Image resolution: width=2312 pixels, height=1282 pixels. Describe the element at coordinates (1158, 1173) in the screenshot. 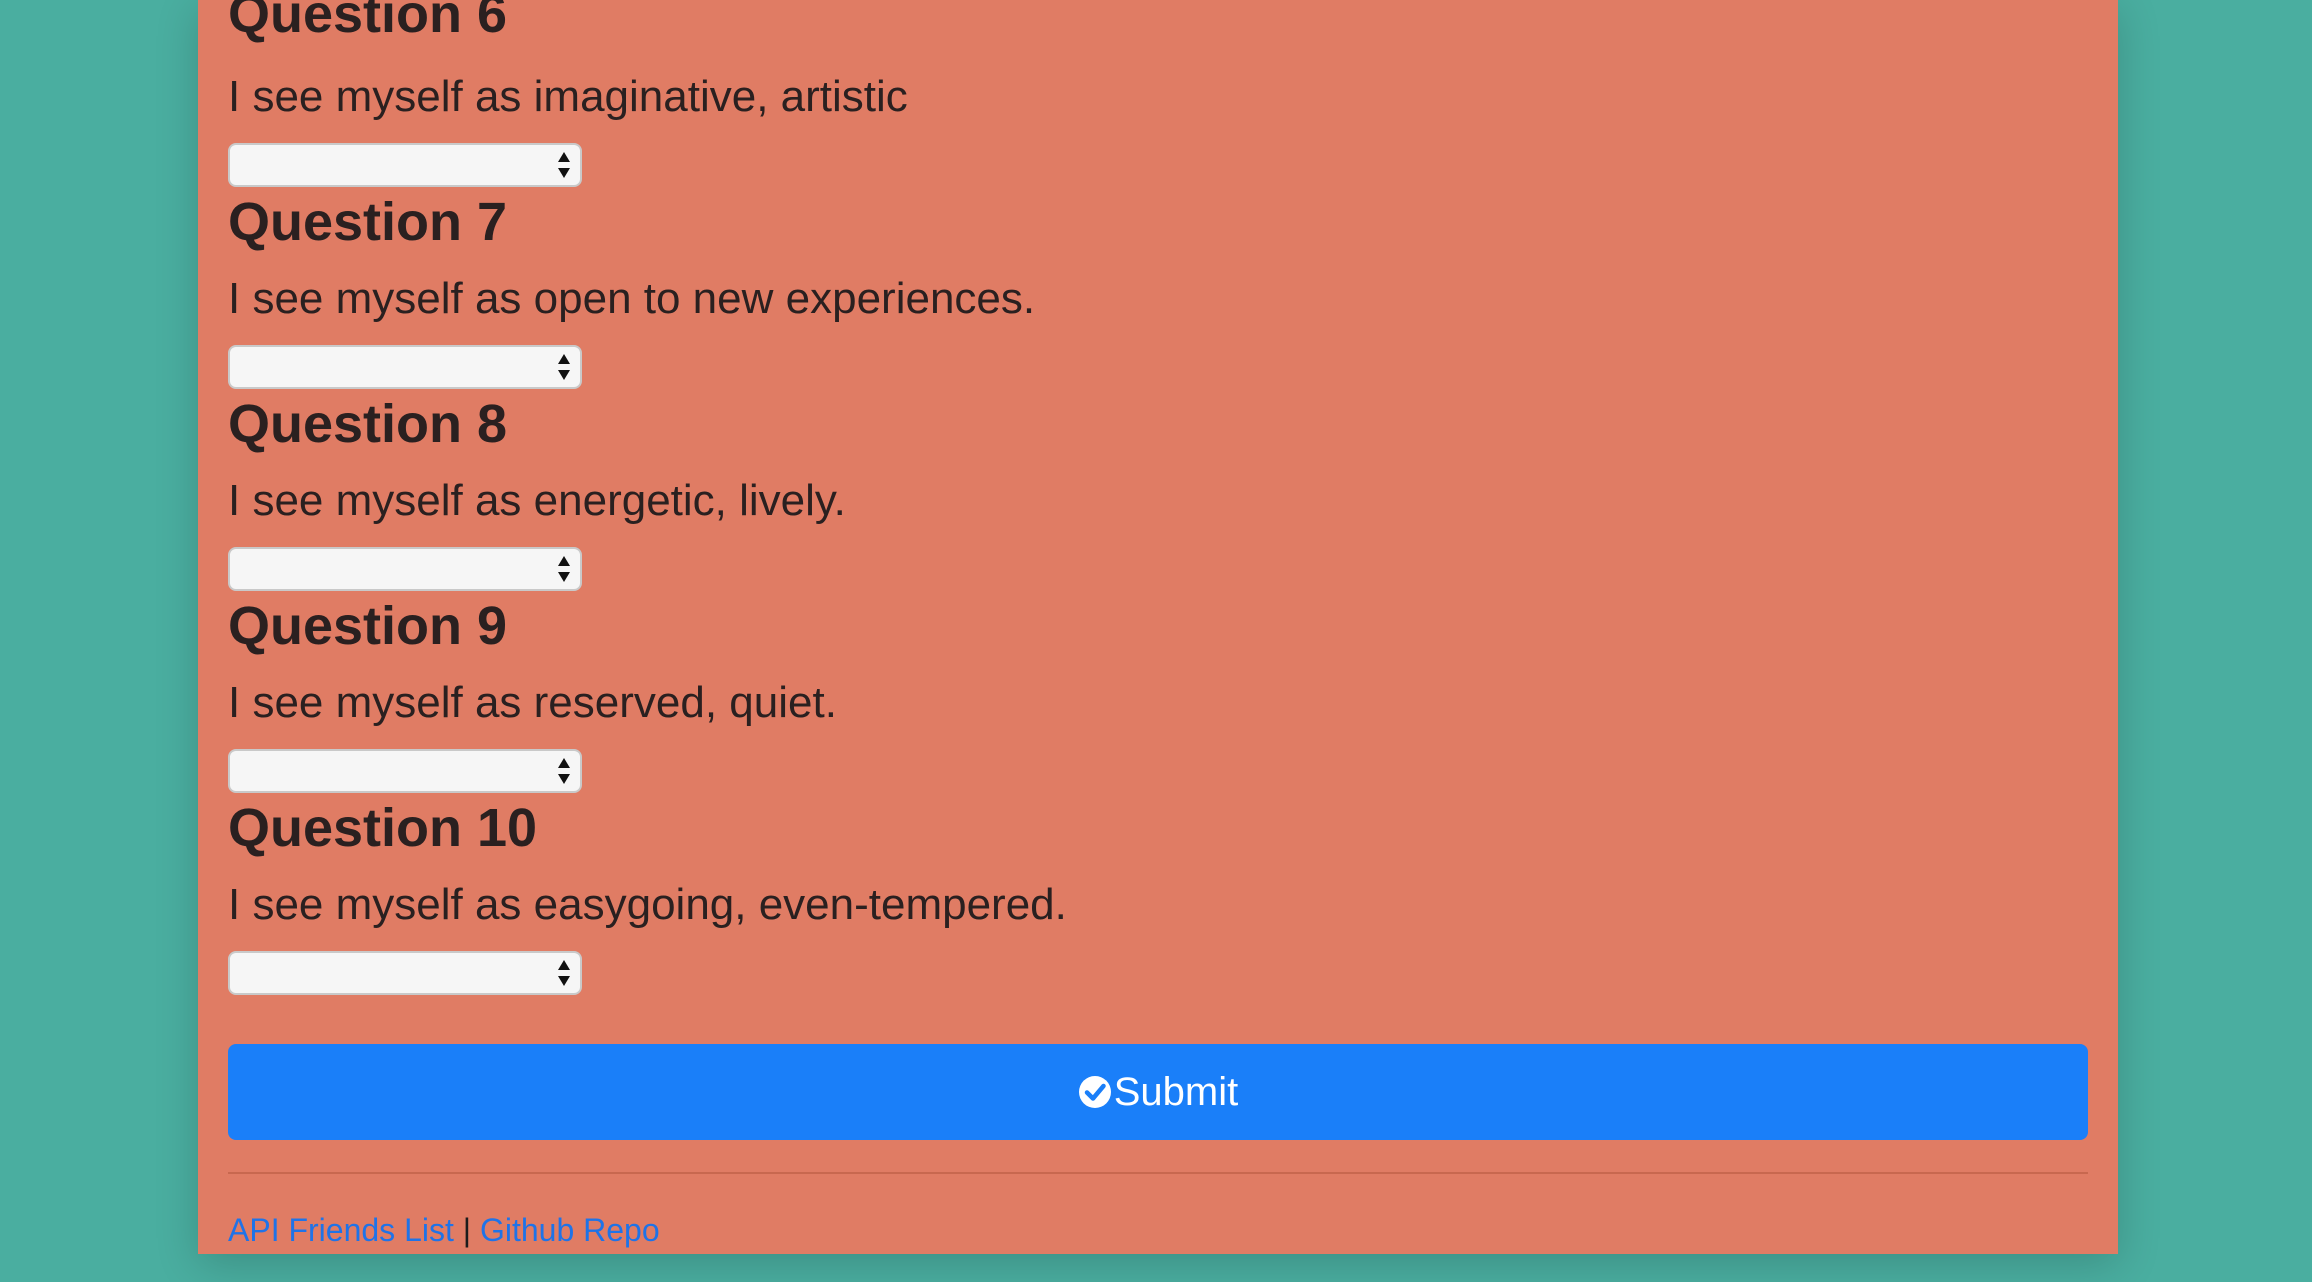

I see `footer-divider` at that location.